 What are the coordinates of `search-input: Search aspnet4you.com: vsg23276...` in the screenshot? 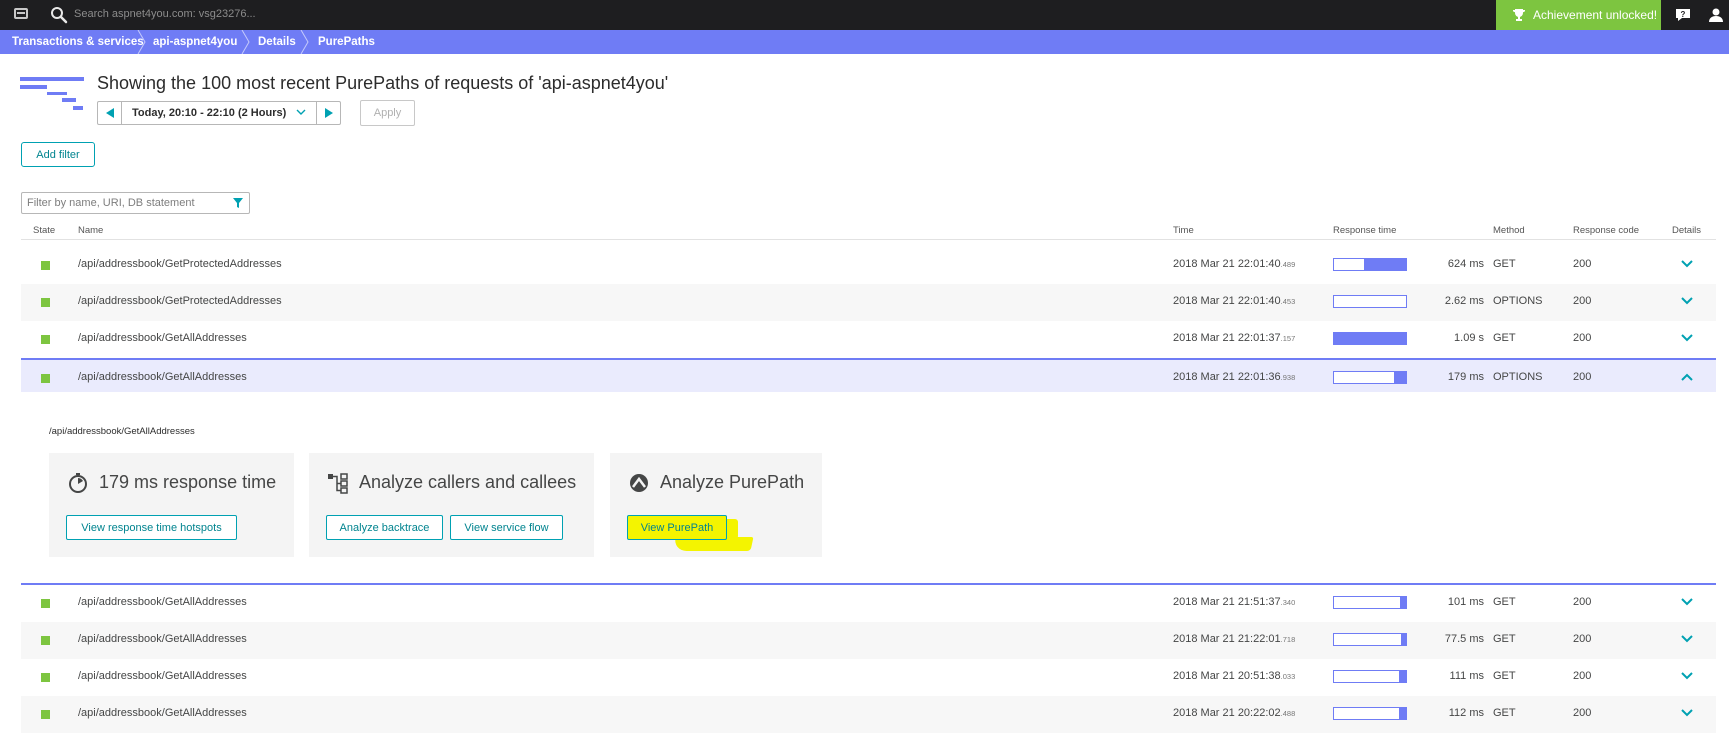 It's located at (165, 14).